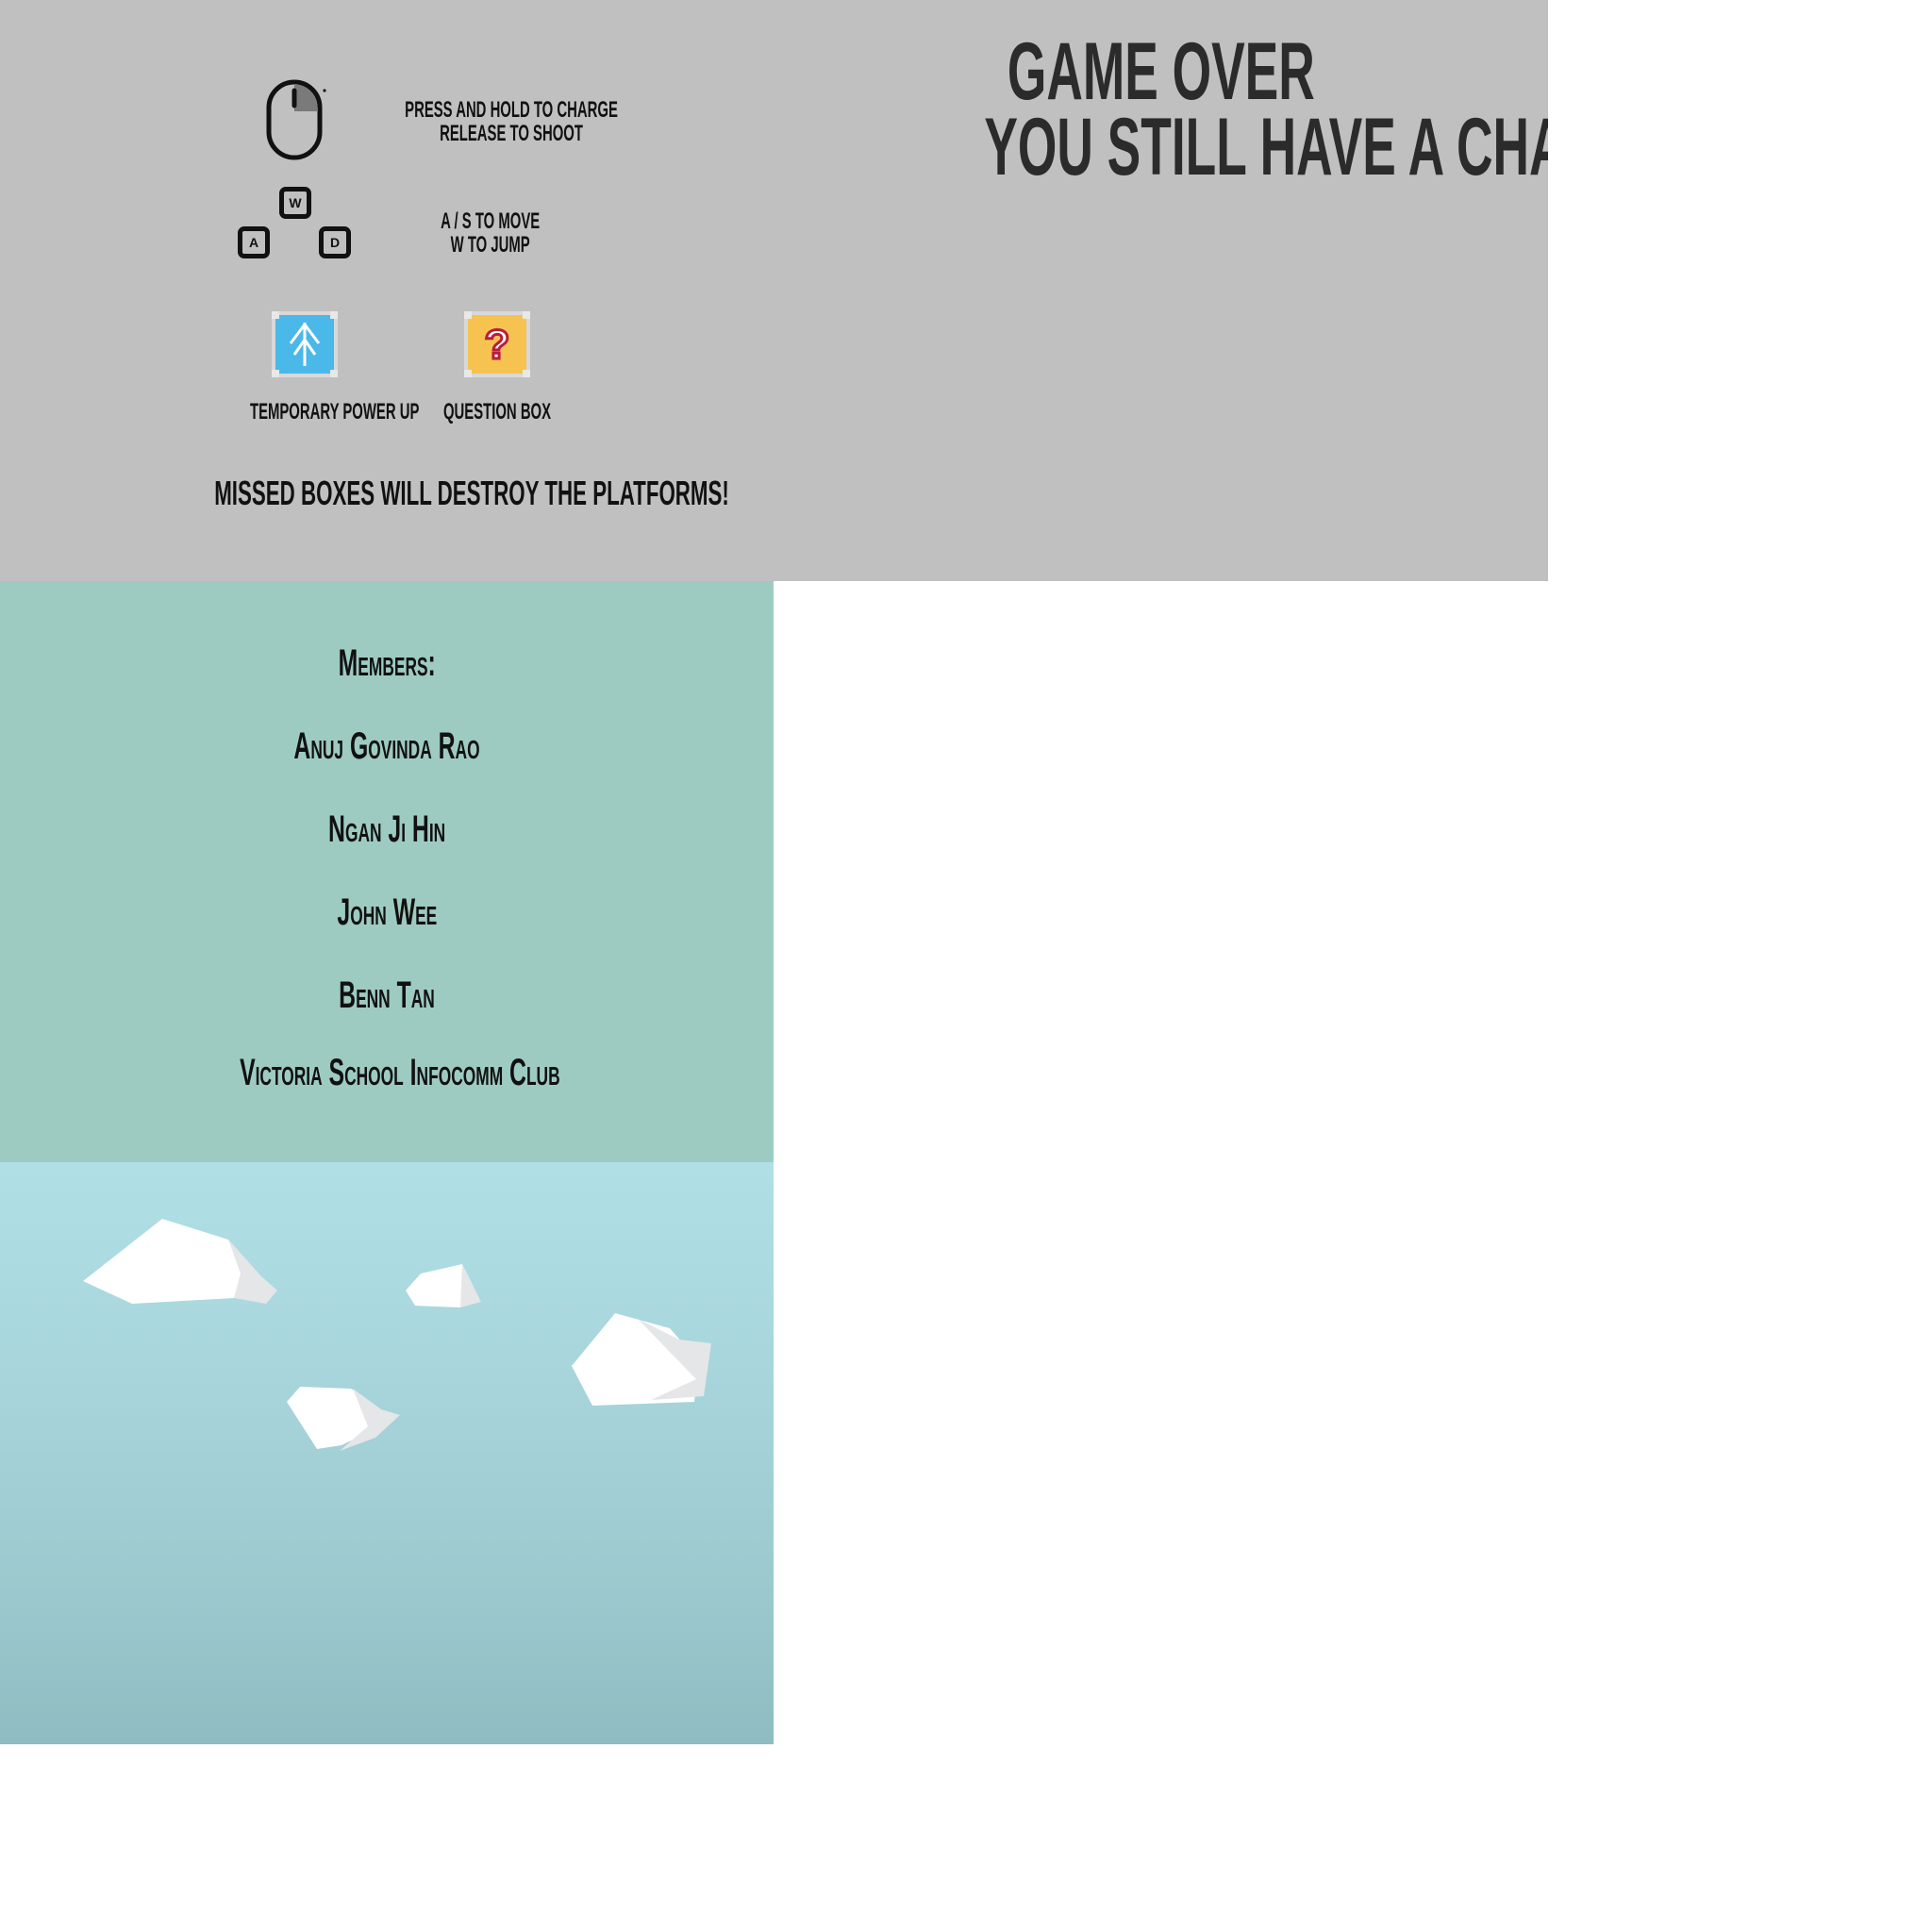 This screenshot has height=1932, width=1932. I want to click on keyboard-w-key: W, so click(295, 203).